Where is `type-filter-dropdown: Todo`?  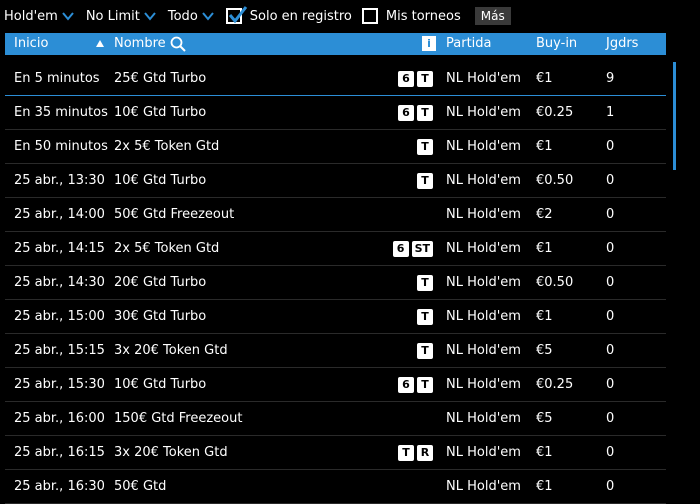
type-filter-dropdown: Todo is located at coordinates (191, 16).